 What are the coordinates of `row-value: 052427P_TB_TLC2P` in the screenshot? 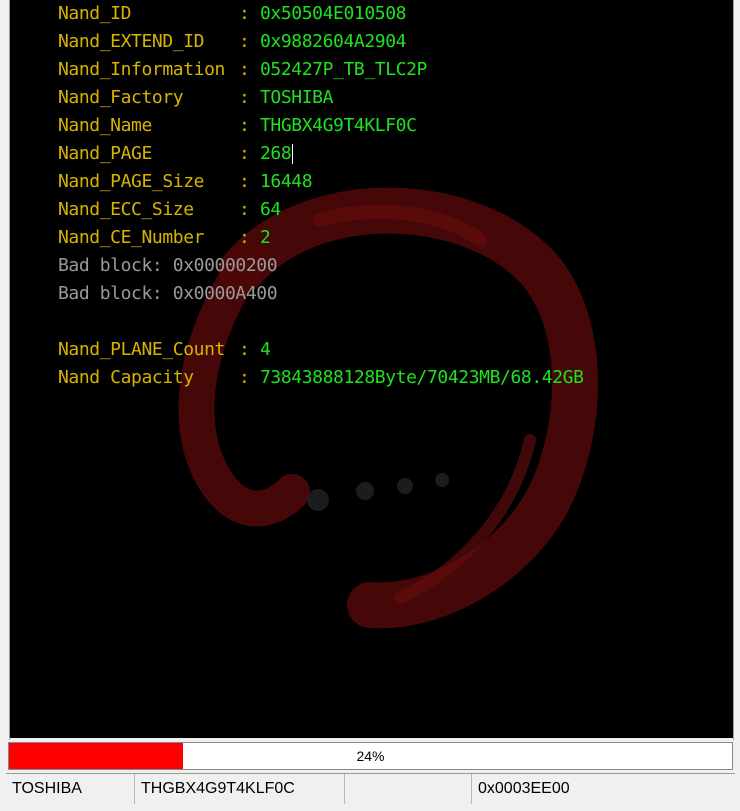 It's located at (343, 69).